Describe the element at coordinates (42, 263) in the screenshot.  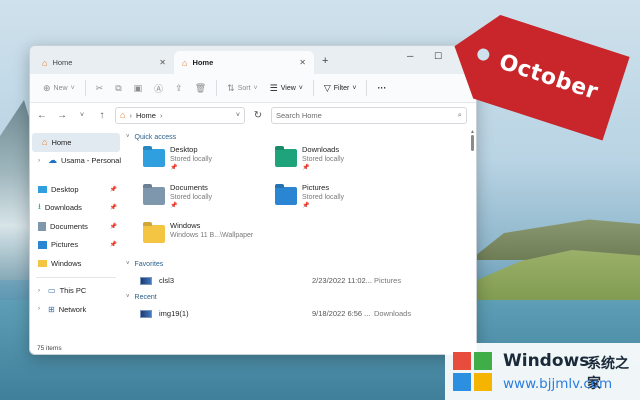
I see `folder-icon` at that location.